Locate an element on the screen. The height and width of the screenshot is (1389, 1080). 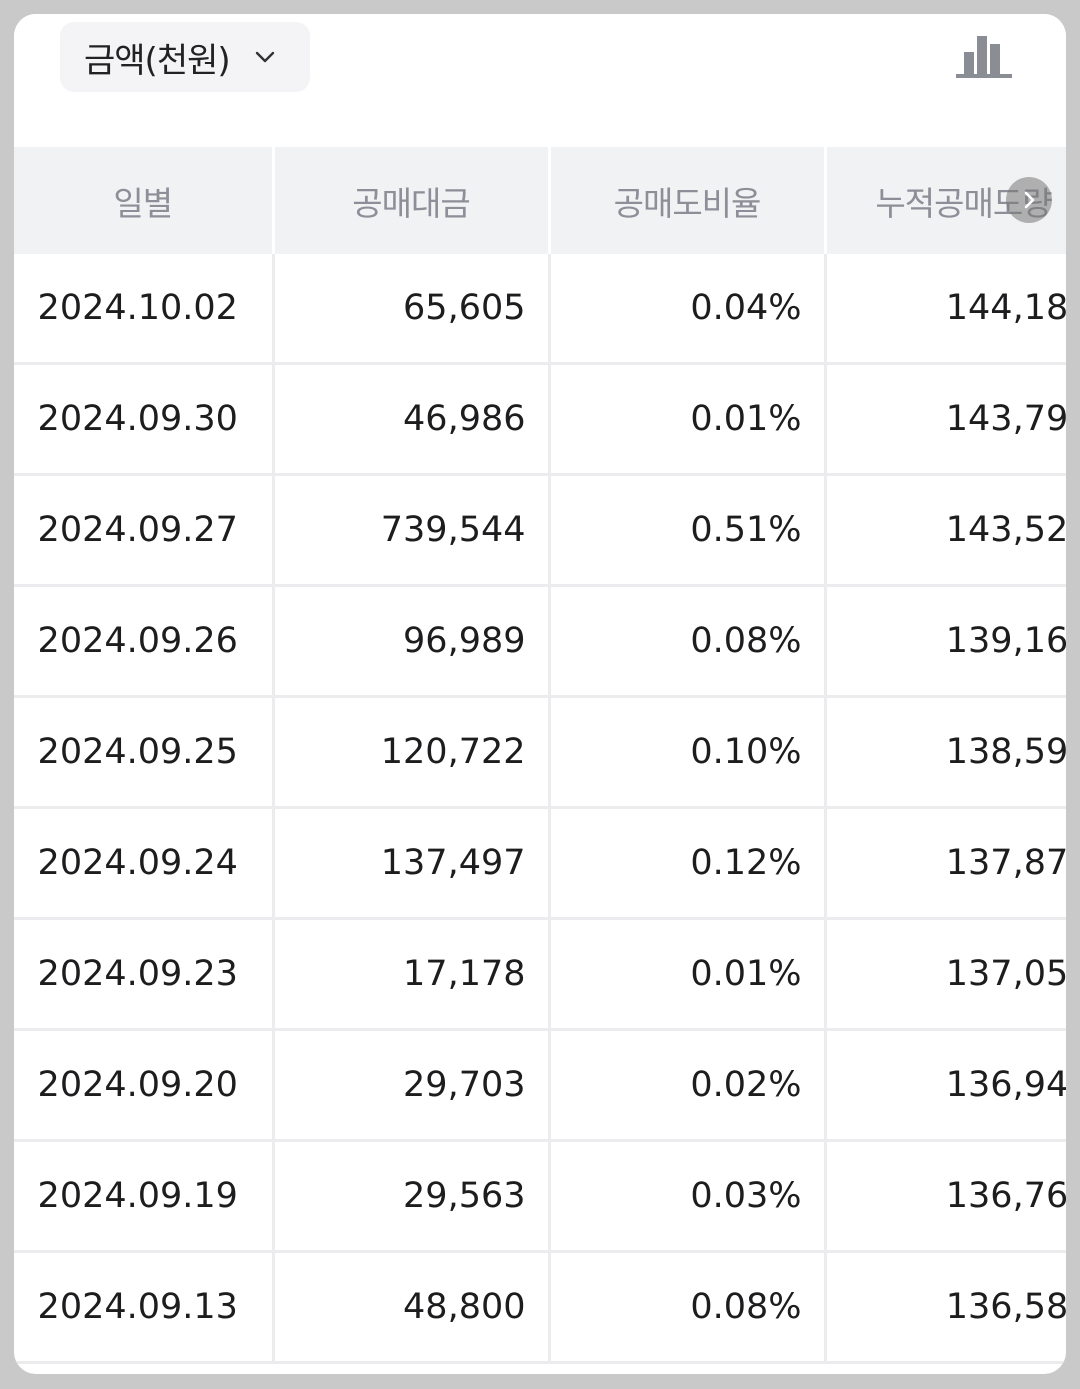
table-row: 2024.09.25120,7220.10%138,594 is located at coordinates (540, 752).